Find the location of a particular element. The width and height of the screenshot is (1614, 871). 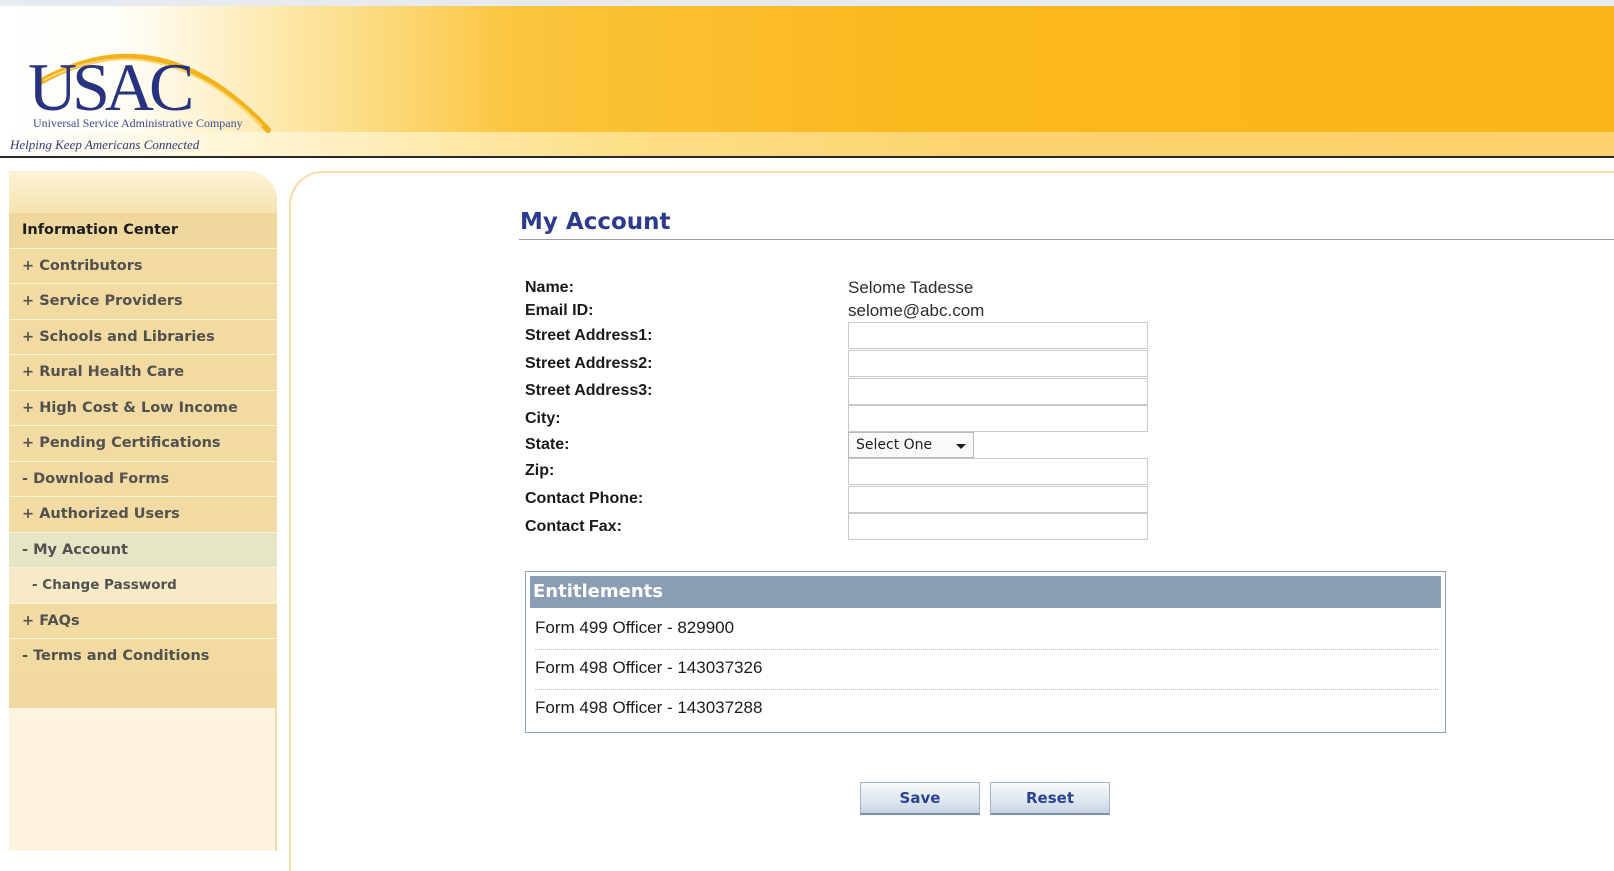

street-address2-input is located at coordinates (998, 363).